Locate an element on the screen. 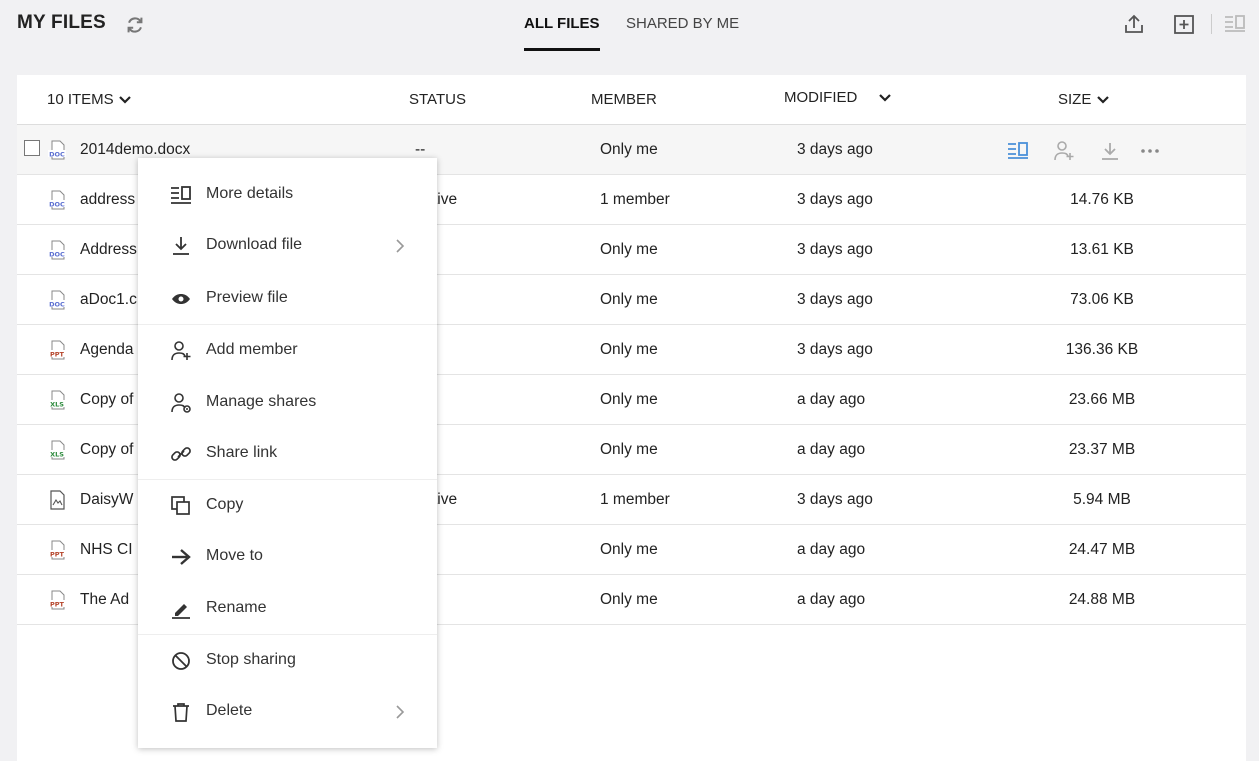  more-options-icon is located at coordinates (1150, 150).